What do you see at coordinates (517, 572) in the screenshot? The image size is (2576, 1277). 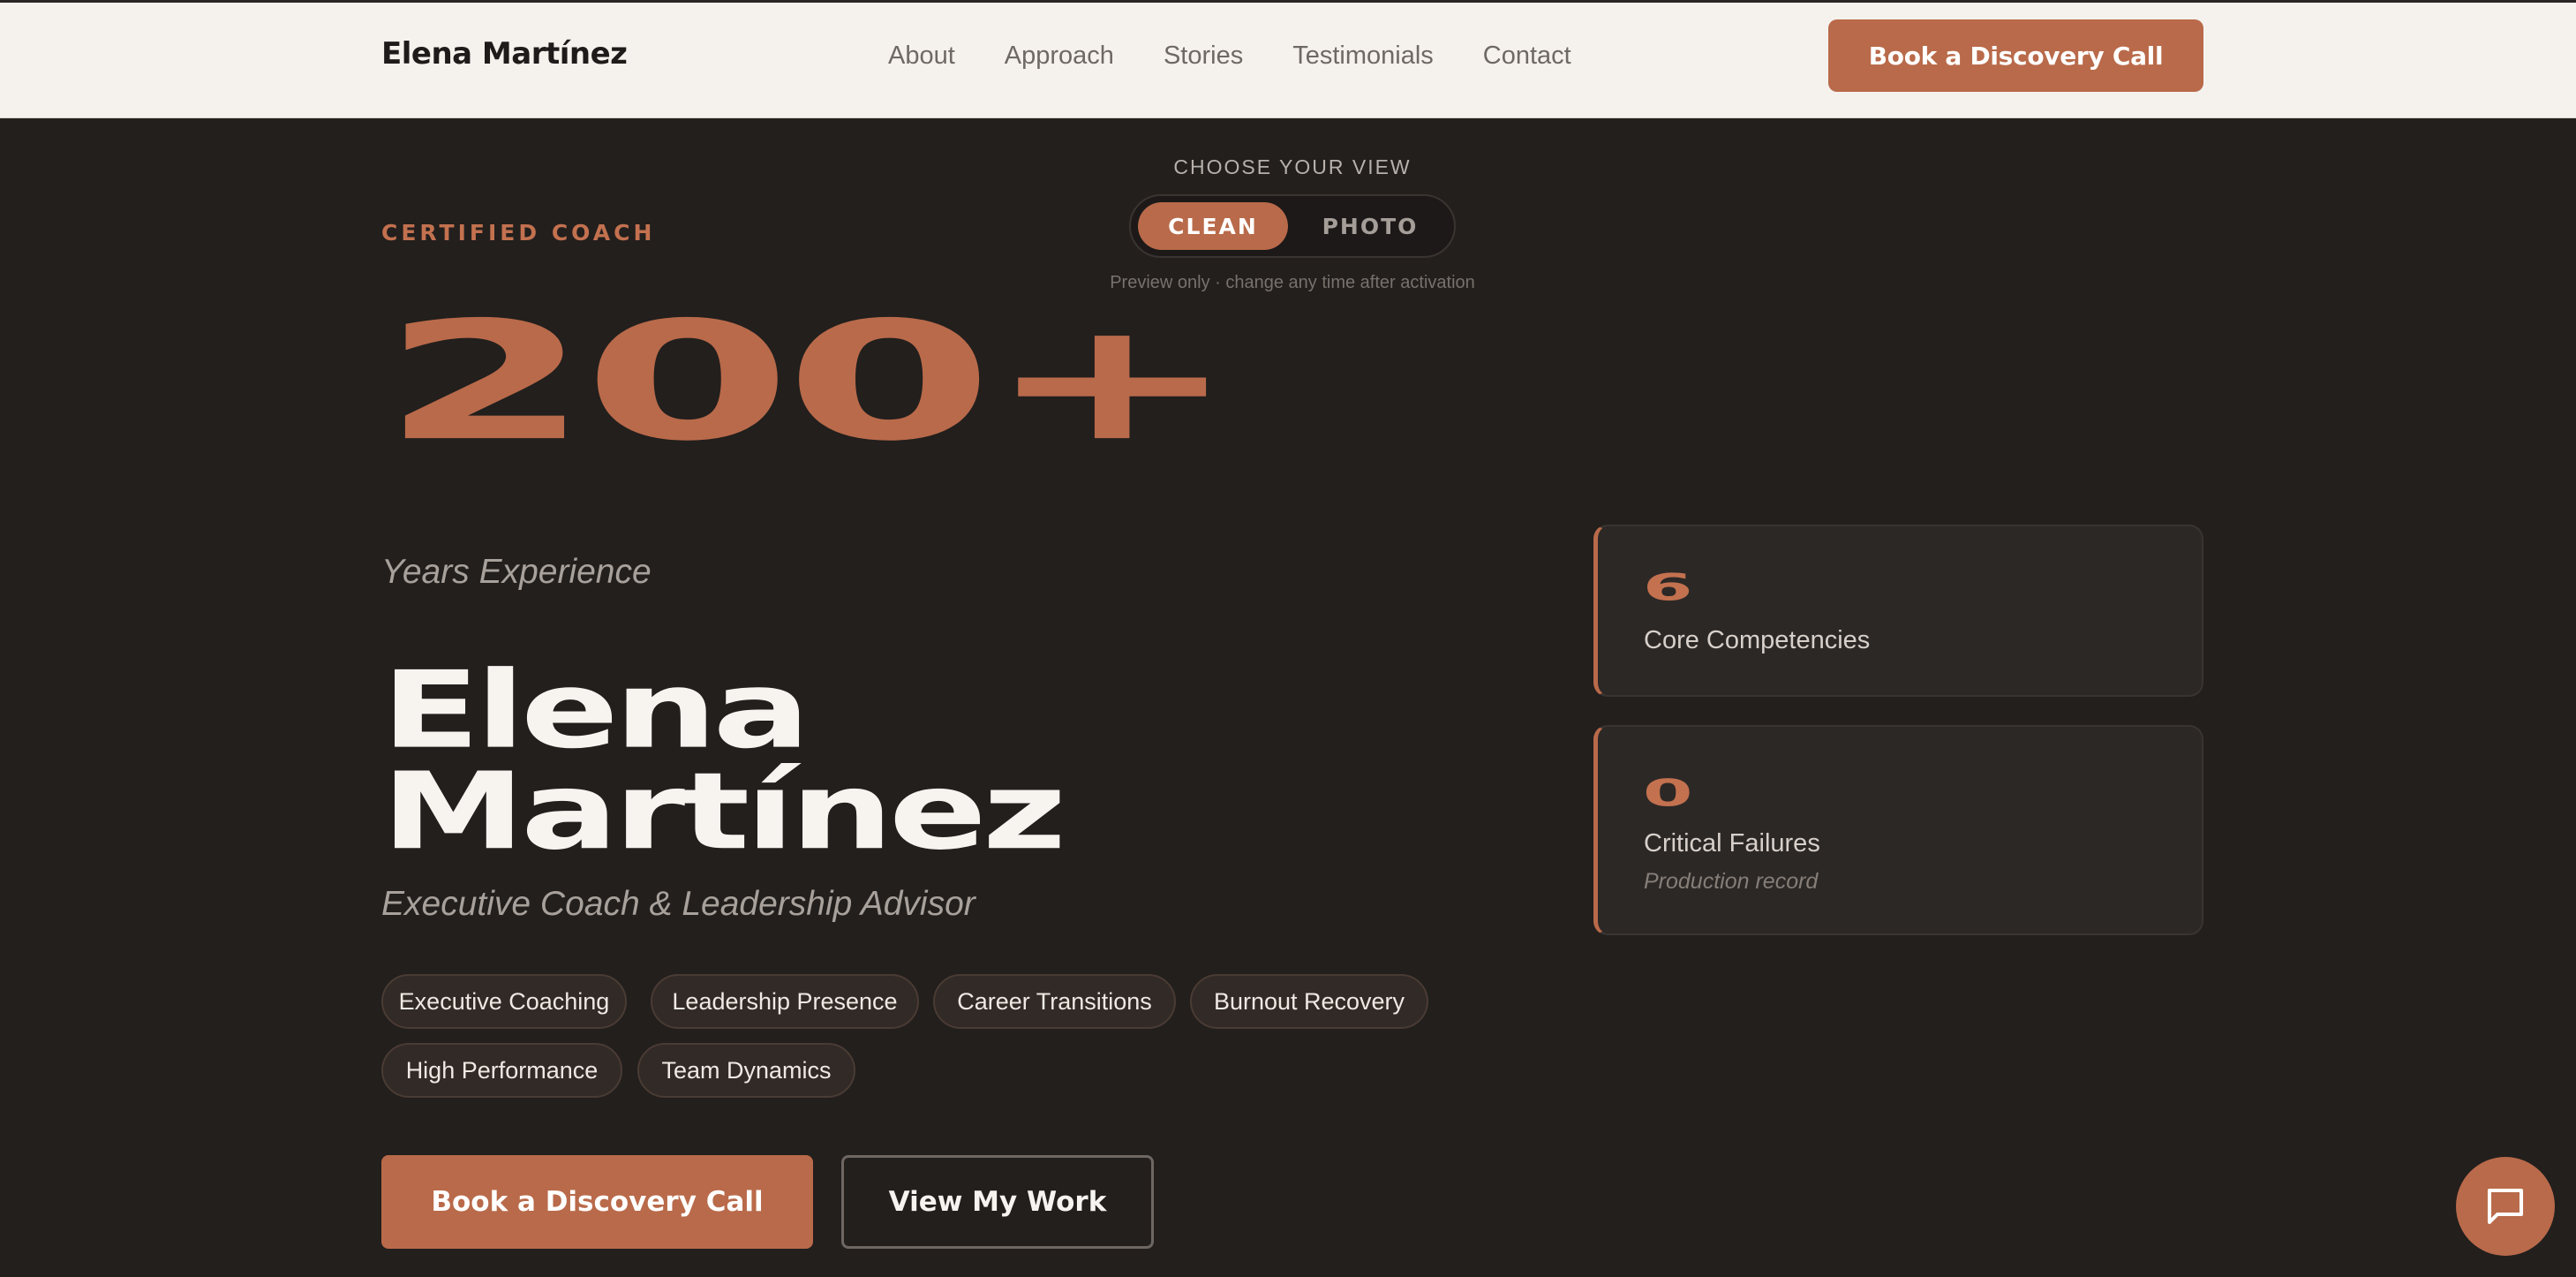 I see `hero-big-number-caption: Years Experience` at bounding box center [517, 572].